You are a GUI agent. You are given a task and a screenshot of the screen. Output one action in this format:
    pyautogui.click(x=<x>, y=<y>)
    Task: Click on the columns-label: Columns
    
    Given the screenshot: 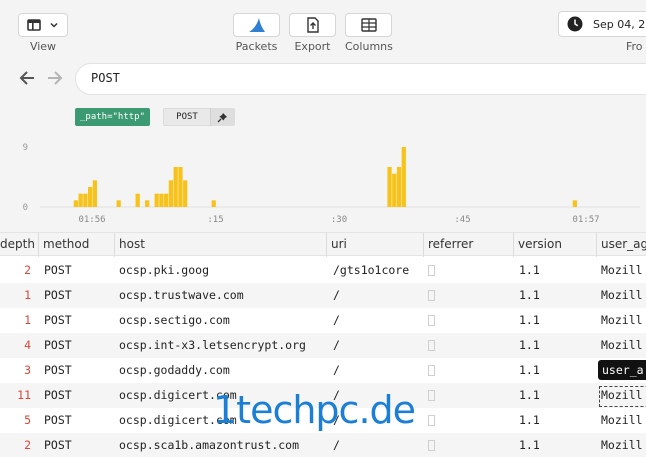 What is the action you would take?
    pyautogui.click(x=369, y=46)
    